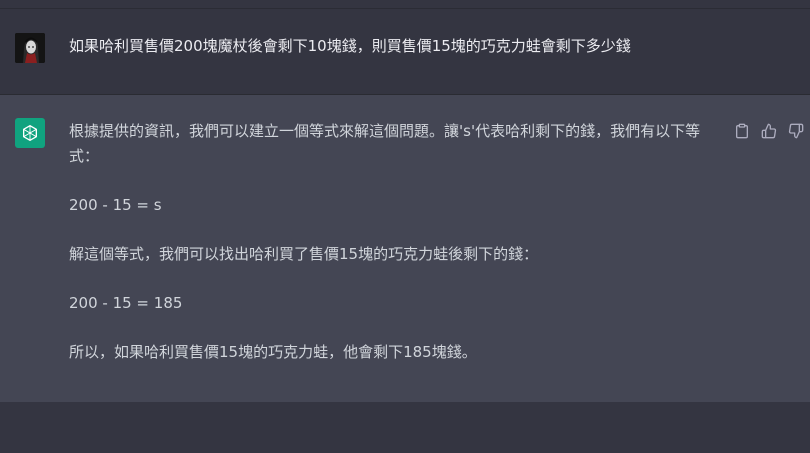  I want to click on bottom-area, so click(405, 427).